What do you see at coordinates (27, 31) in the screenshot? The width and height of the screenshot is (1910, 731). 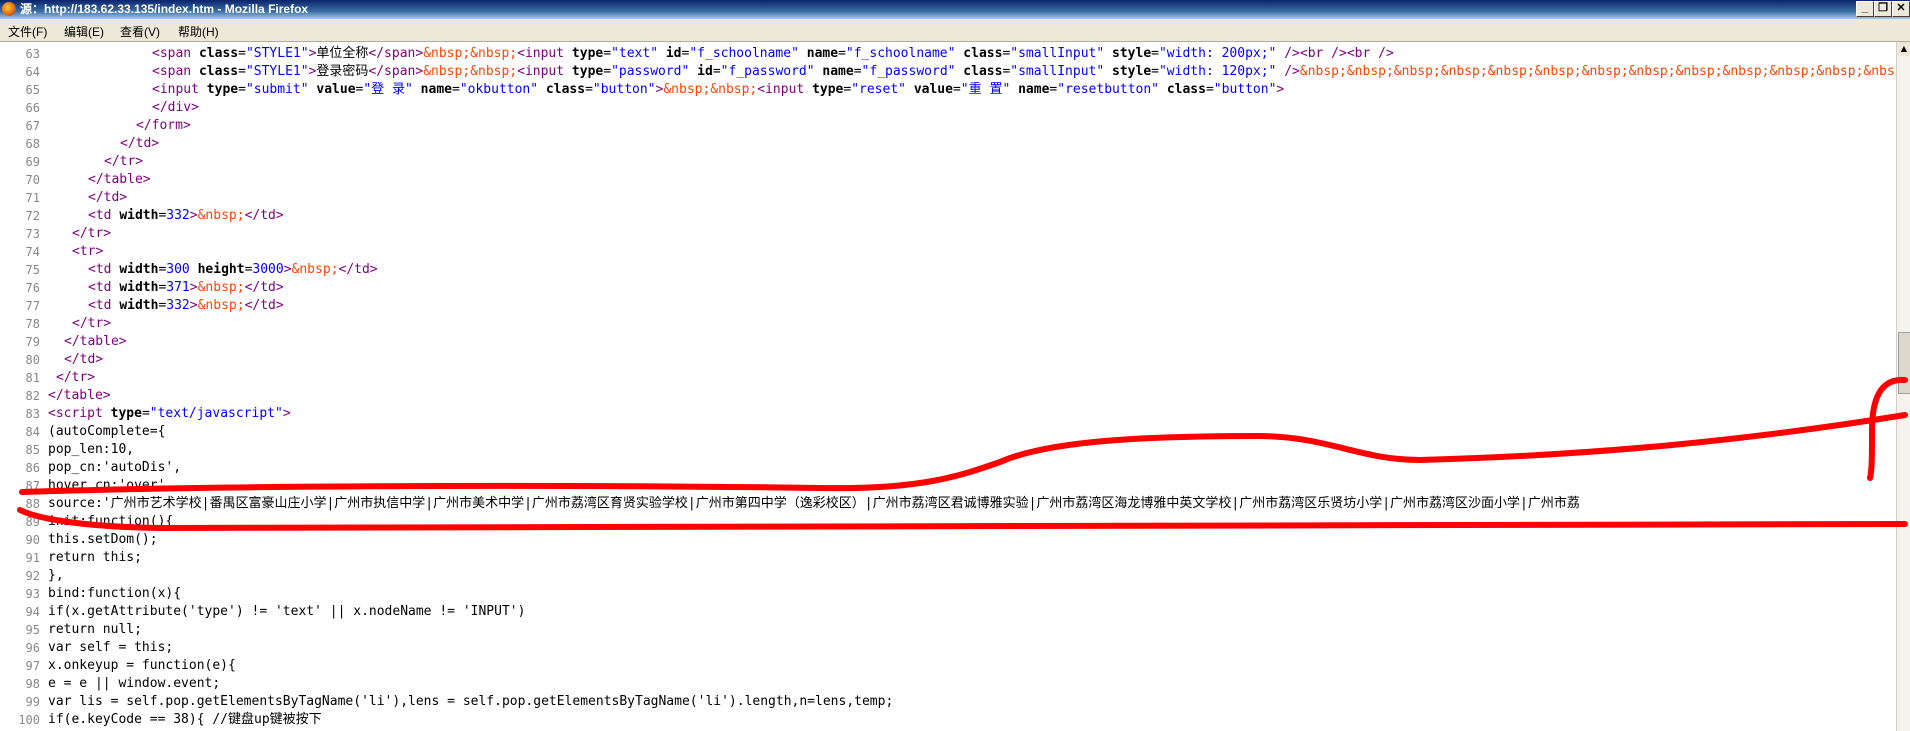 I see `menu-file: 文件(F)` at bounding box center [27, 31].